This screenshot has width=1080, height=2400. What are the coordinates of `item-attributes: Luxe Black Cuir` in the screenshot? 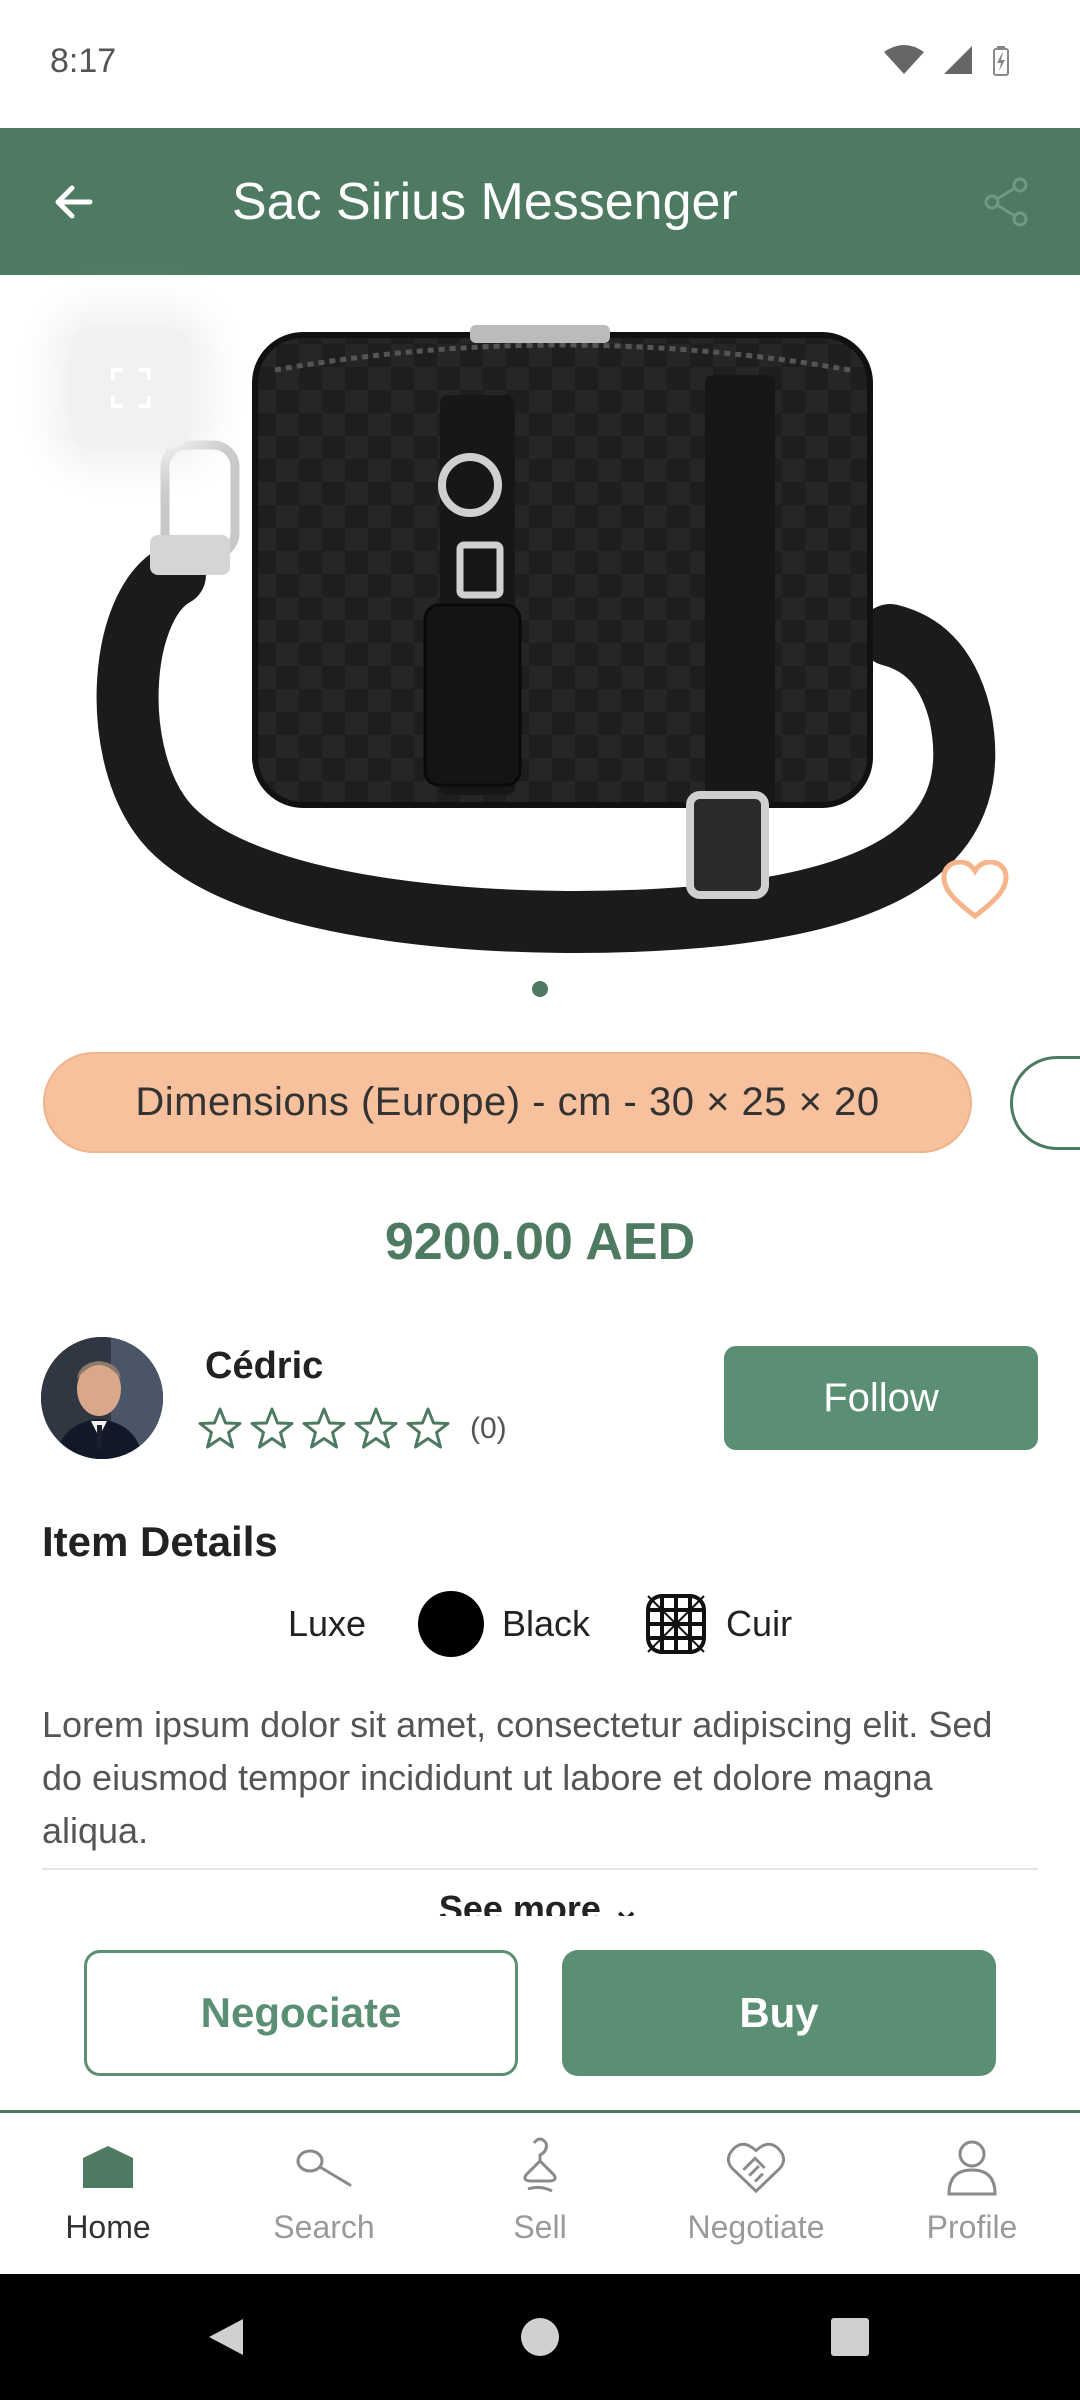 It's located at (540, 1624).